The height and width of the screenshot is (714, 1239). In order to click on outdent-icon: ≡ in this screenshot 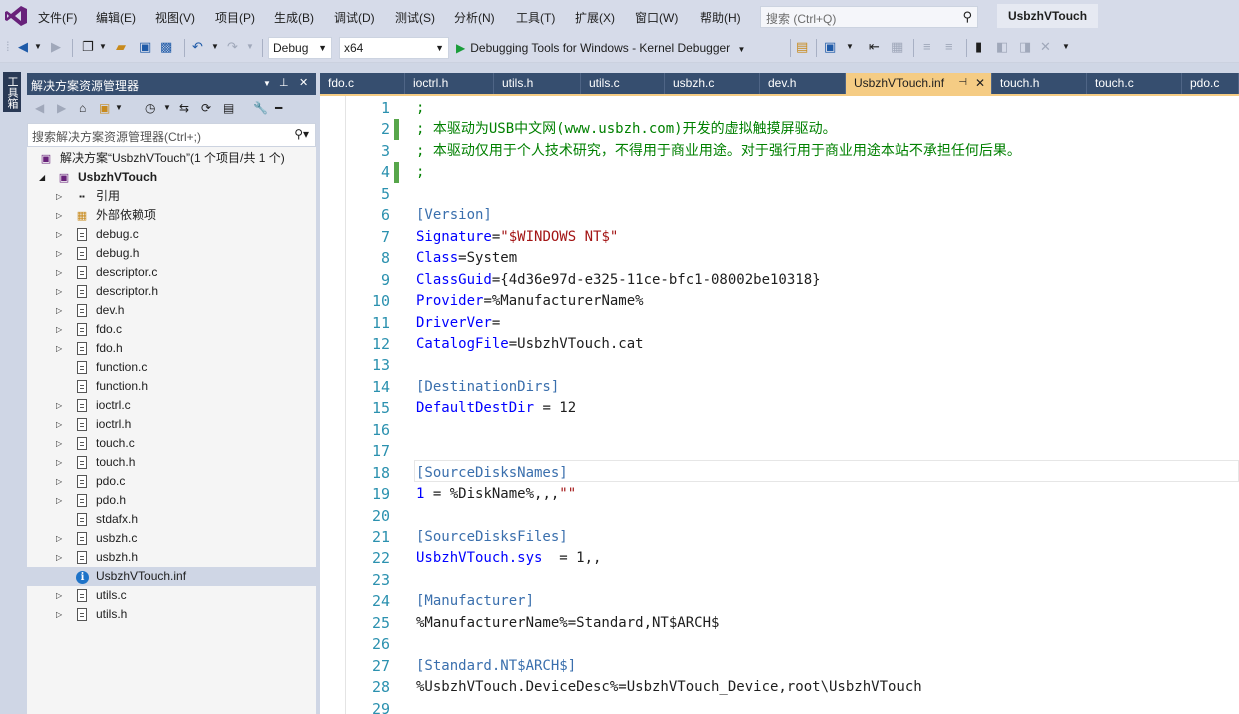, I will do `click(927, 47)`.